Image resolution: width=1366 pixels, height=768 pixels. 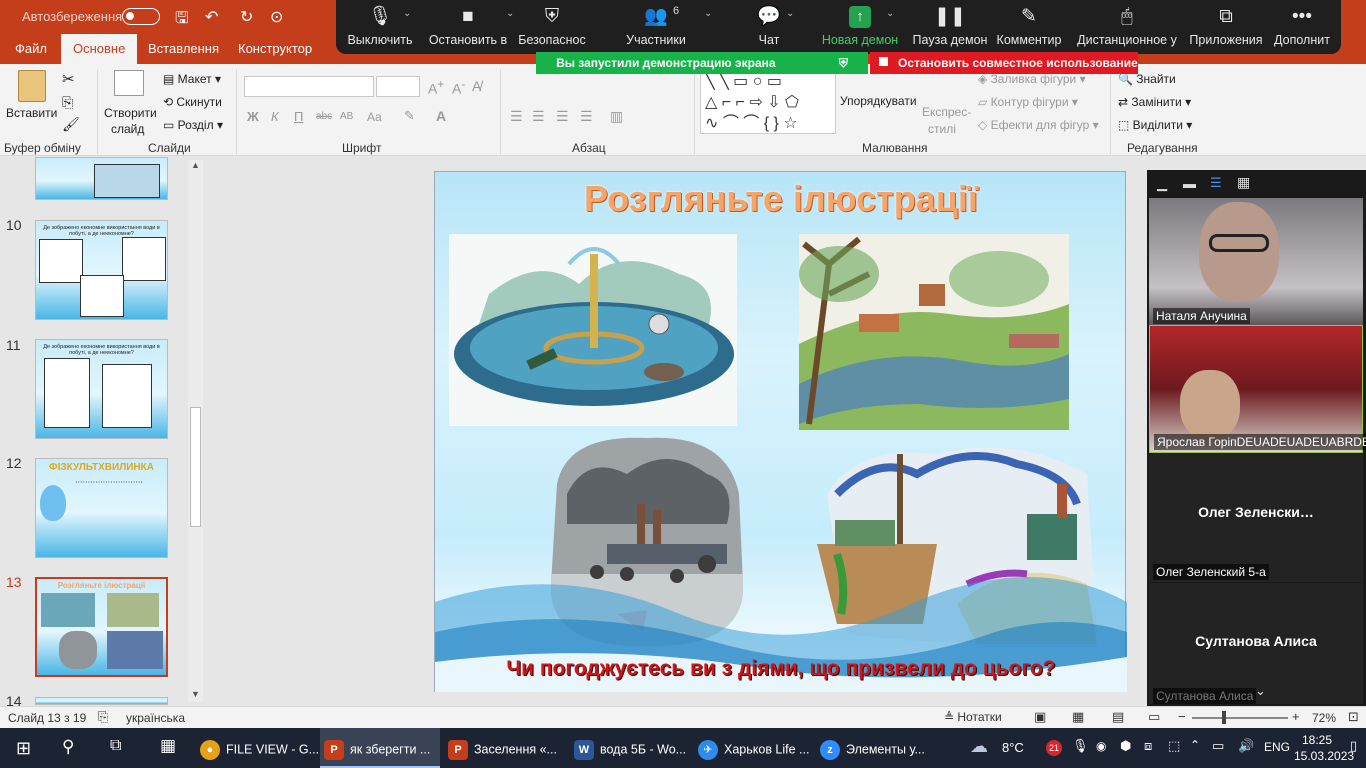 What do you see at coordinates (1226, 27) in the screenshot?
I see `apps-button: ⧉ Приложения` at bounding box center [1226, 27].